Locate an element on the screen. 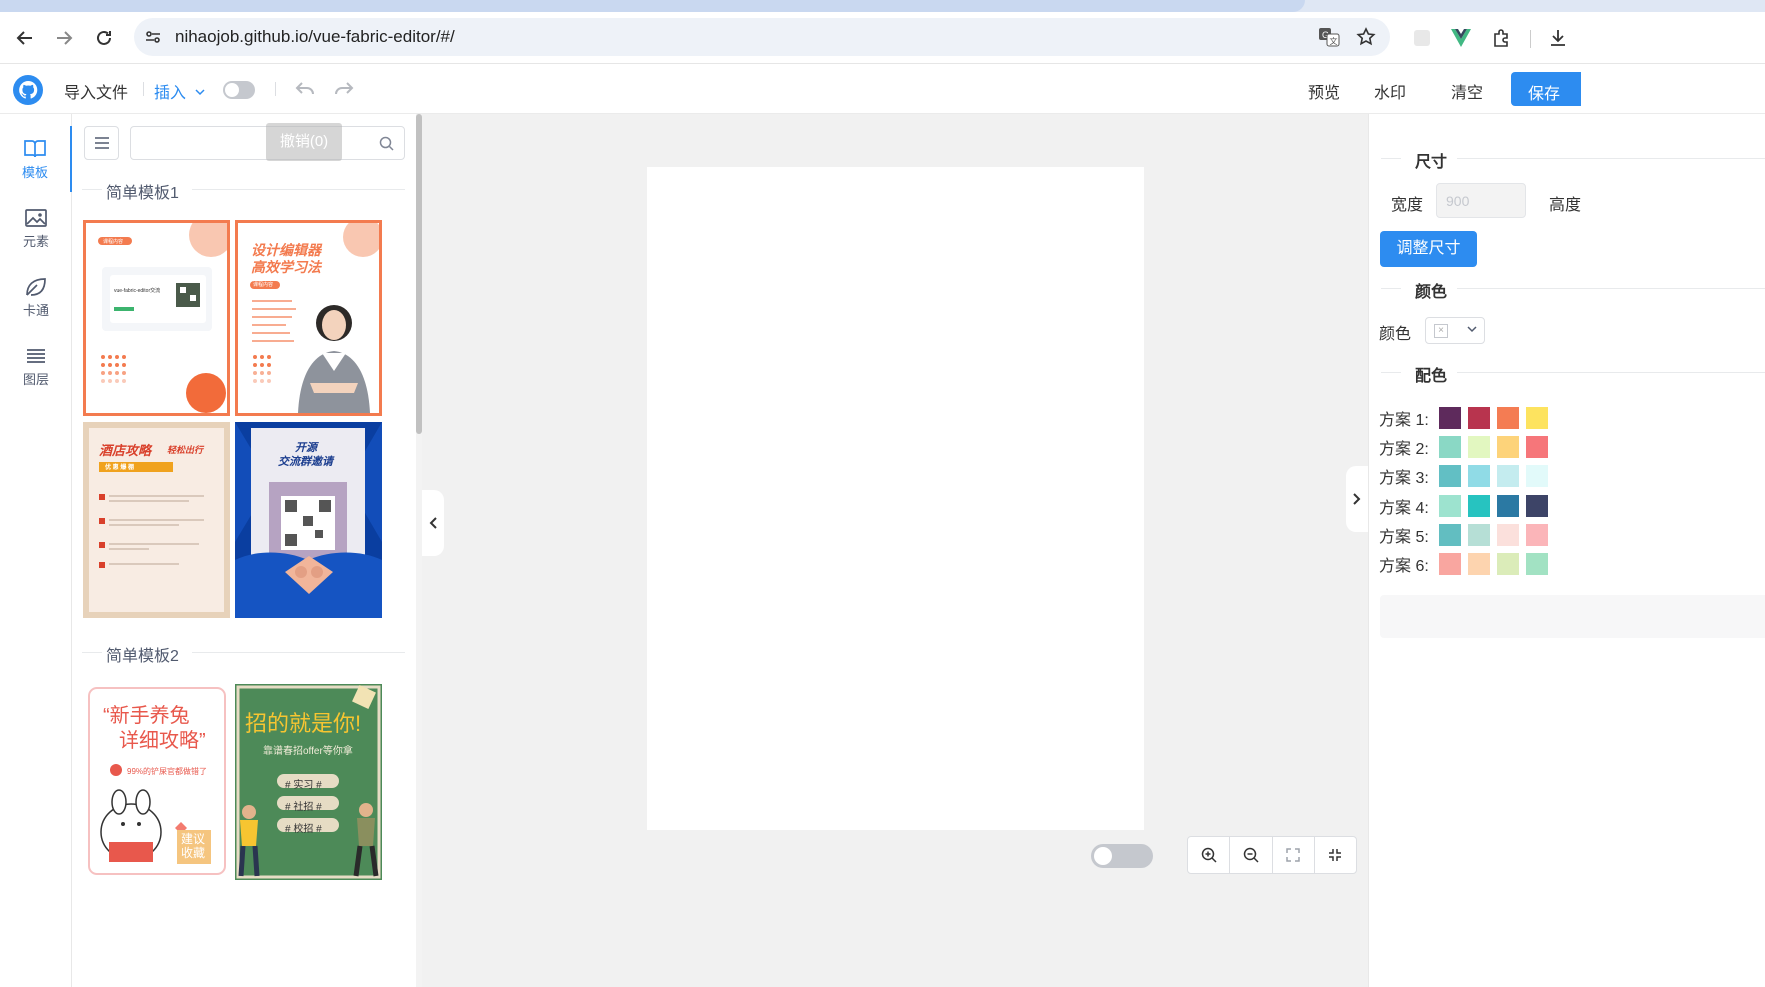  download-icon is located at coordinates (1558, 38).